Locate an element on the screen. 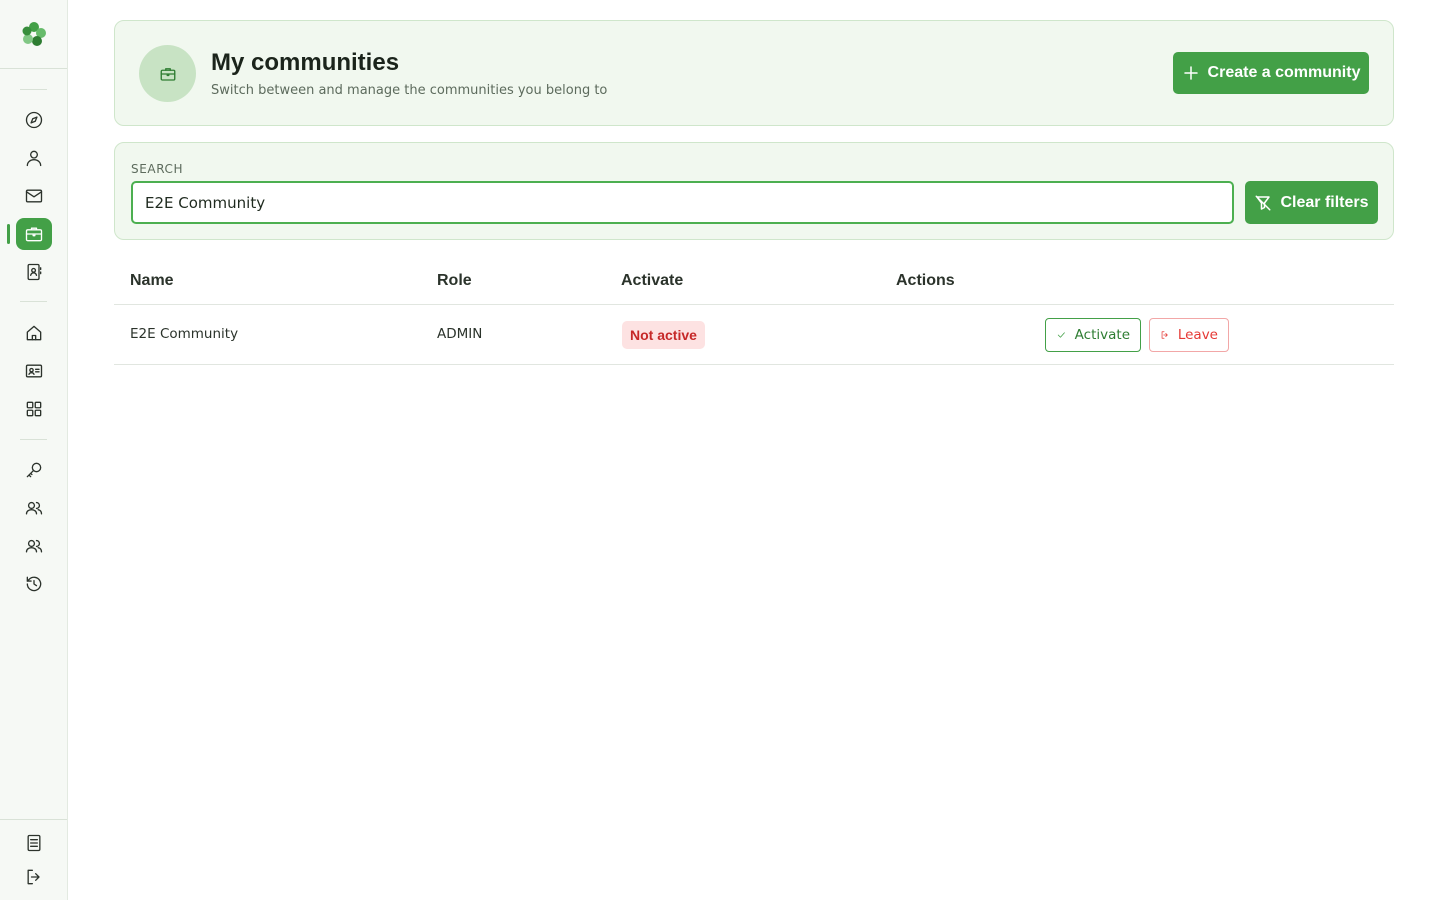 The width and height of the screenshot is (1440, 900). leave-button: Leave is located at coordinates (1189, 335).